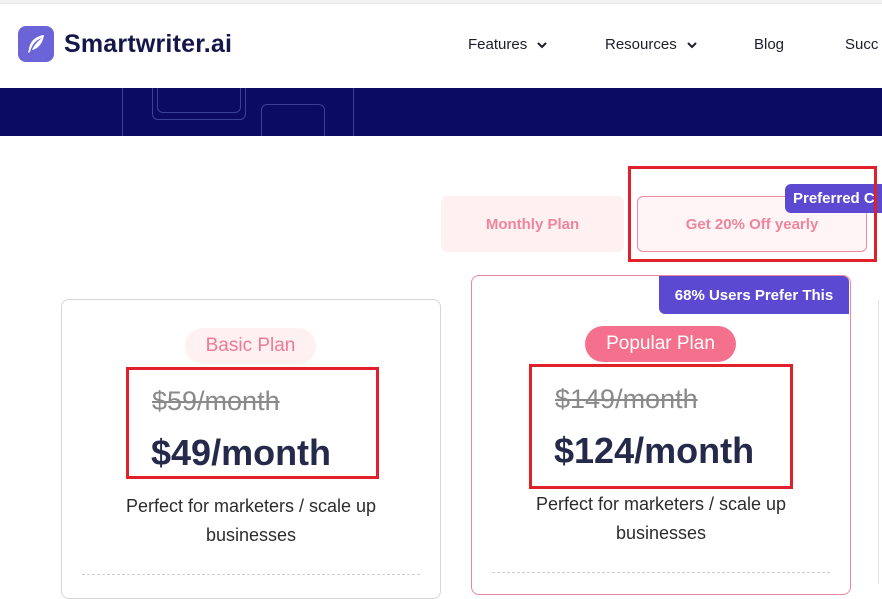  I want to click on feather-icon, so click(36, 44).